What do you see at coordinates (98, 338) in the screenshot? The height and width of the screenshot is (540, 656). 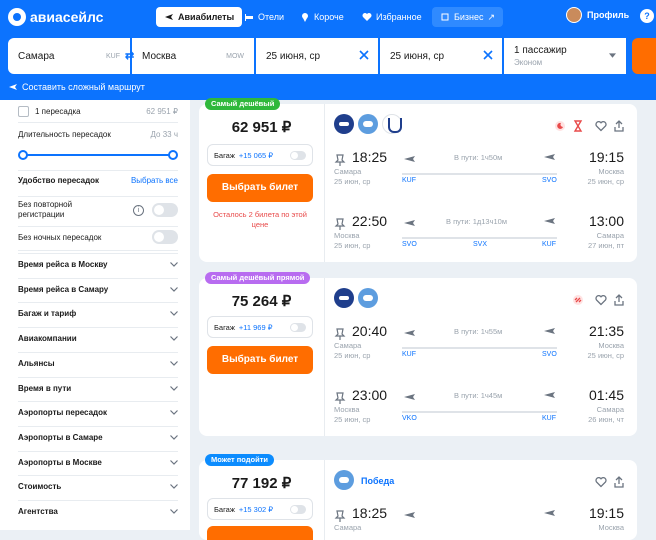 I see `filter-section-3: Авиакомпании` at bounding box center [98, 338].